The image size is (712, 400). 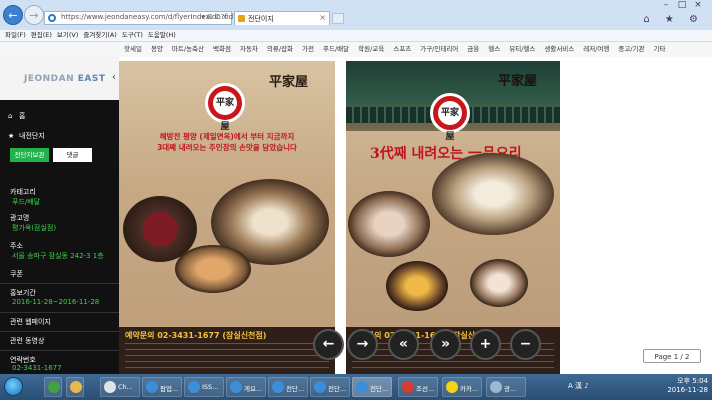 I want to click on address-controls: ▾ ⊠ C ×, so click(x=214, y=17).